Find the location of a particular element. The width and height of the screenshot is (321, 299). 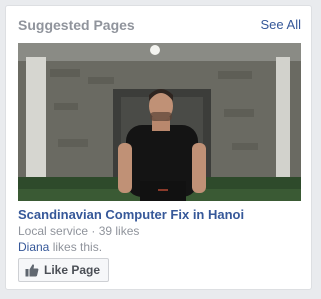

friend-likes-text: Diana likes this. is located at coordinates (60, 247).